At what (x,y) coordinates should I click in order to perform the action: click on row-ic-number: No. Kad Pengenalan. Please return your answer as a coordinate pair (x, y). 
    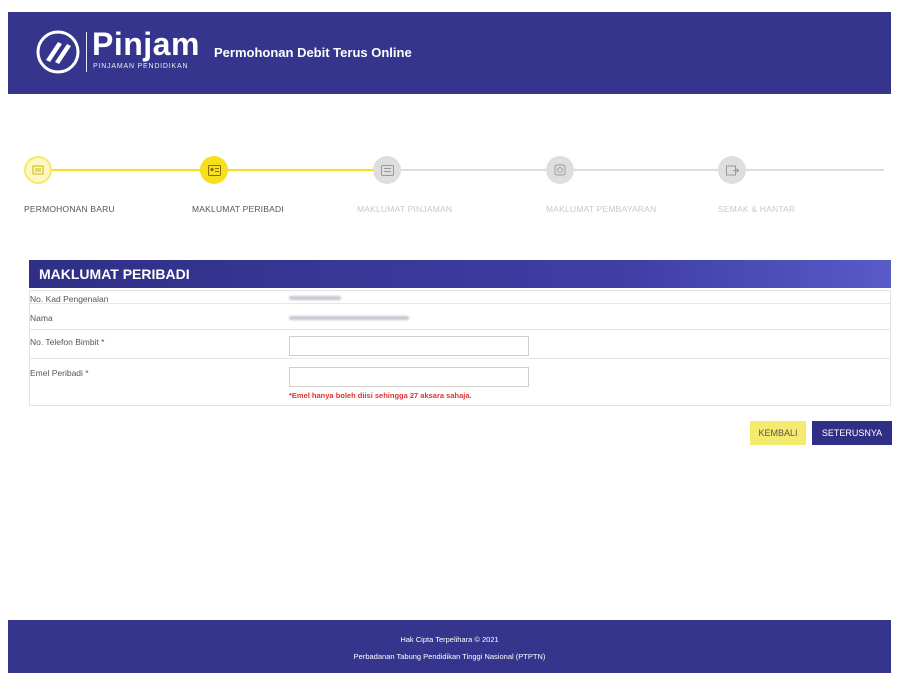
    Looking at the image, I should click on (460, 297).